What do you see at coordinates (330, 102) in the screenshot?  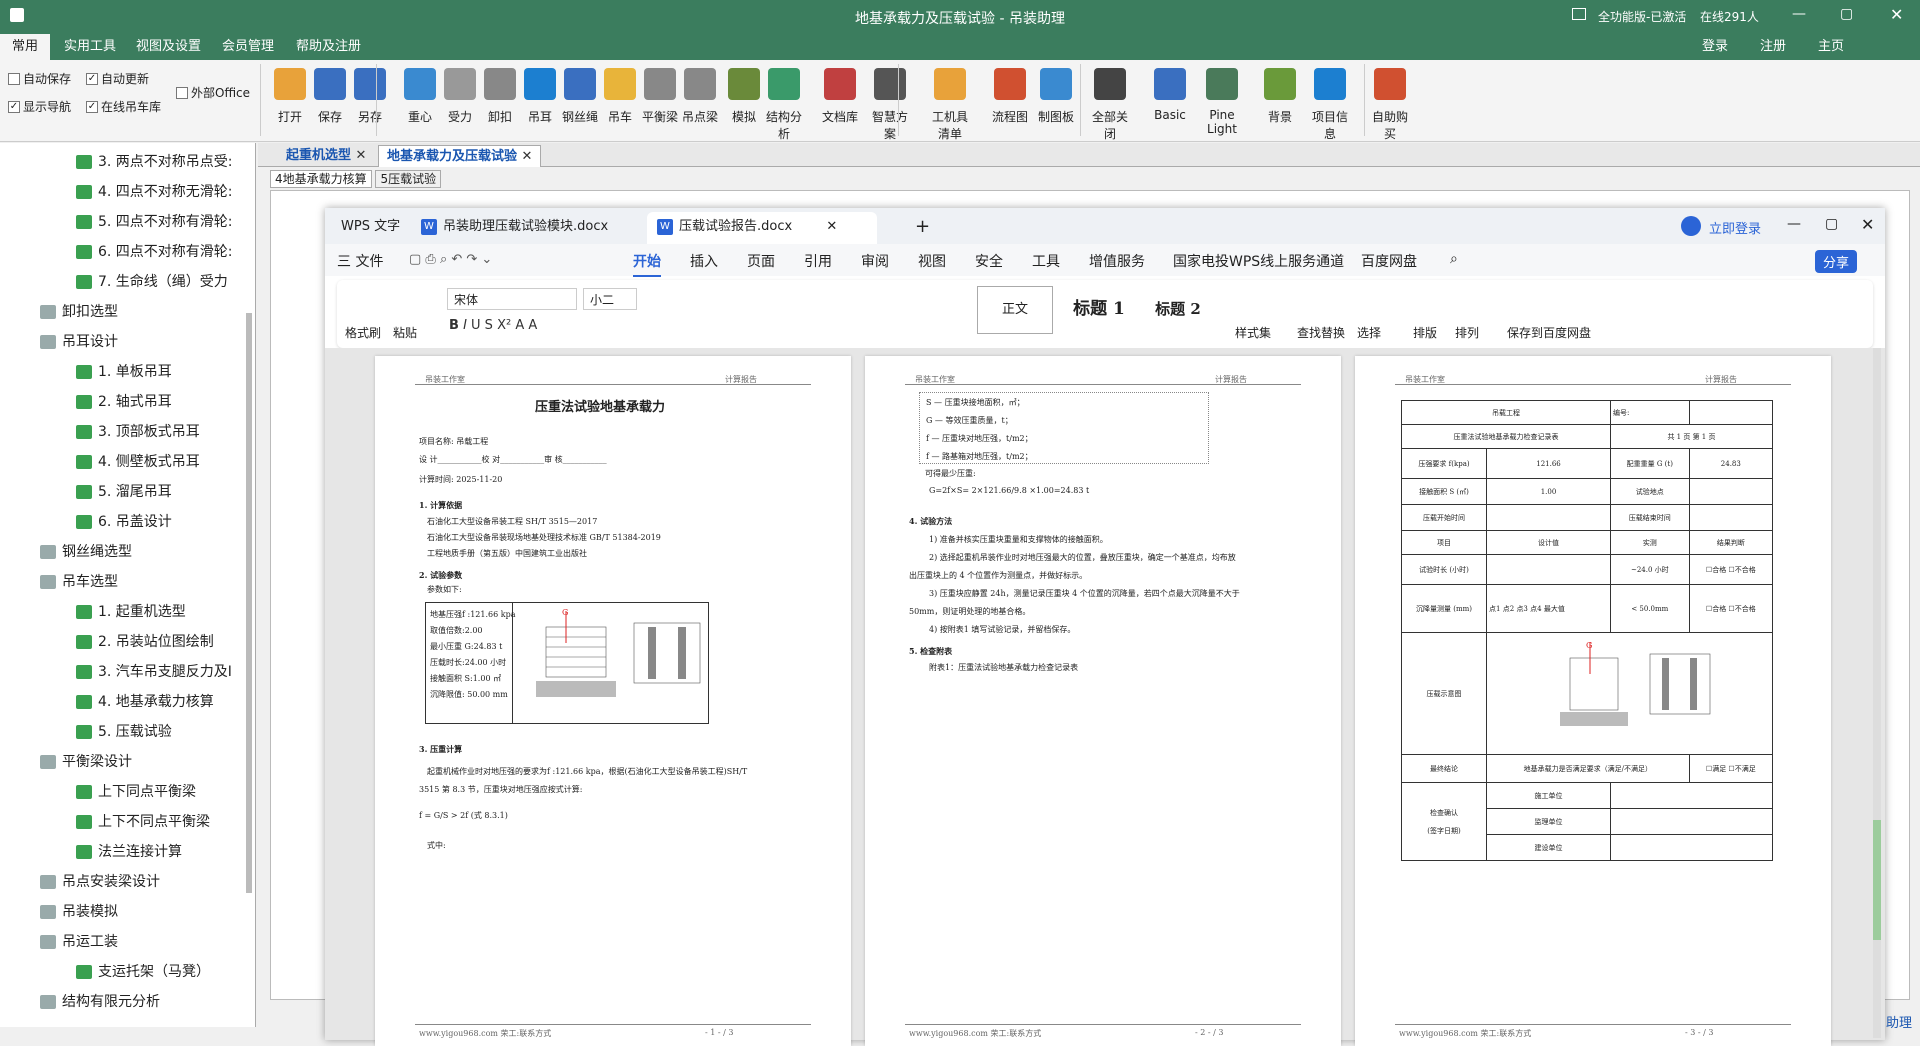 I see `ribbon-button-1: 保存` at bounding box center [330, 102].